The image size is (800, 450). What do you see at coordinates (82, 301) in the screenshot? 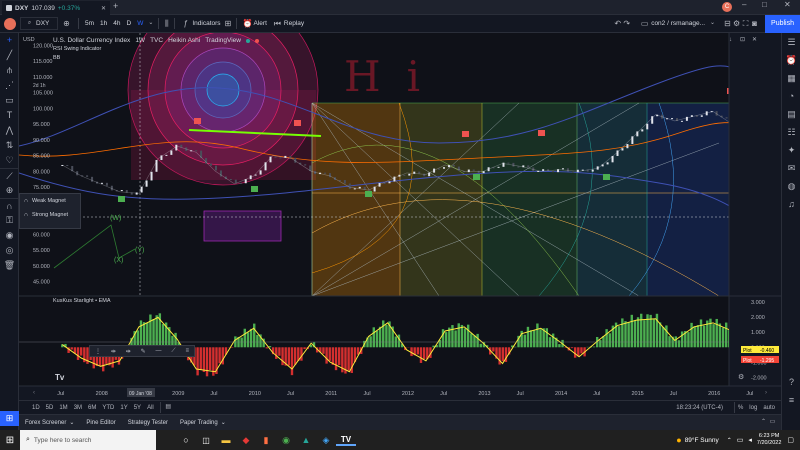
I see `osc-legend: KusKus Starlight • EMA` at bounding box center [82, 301].